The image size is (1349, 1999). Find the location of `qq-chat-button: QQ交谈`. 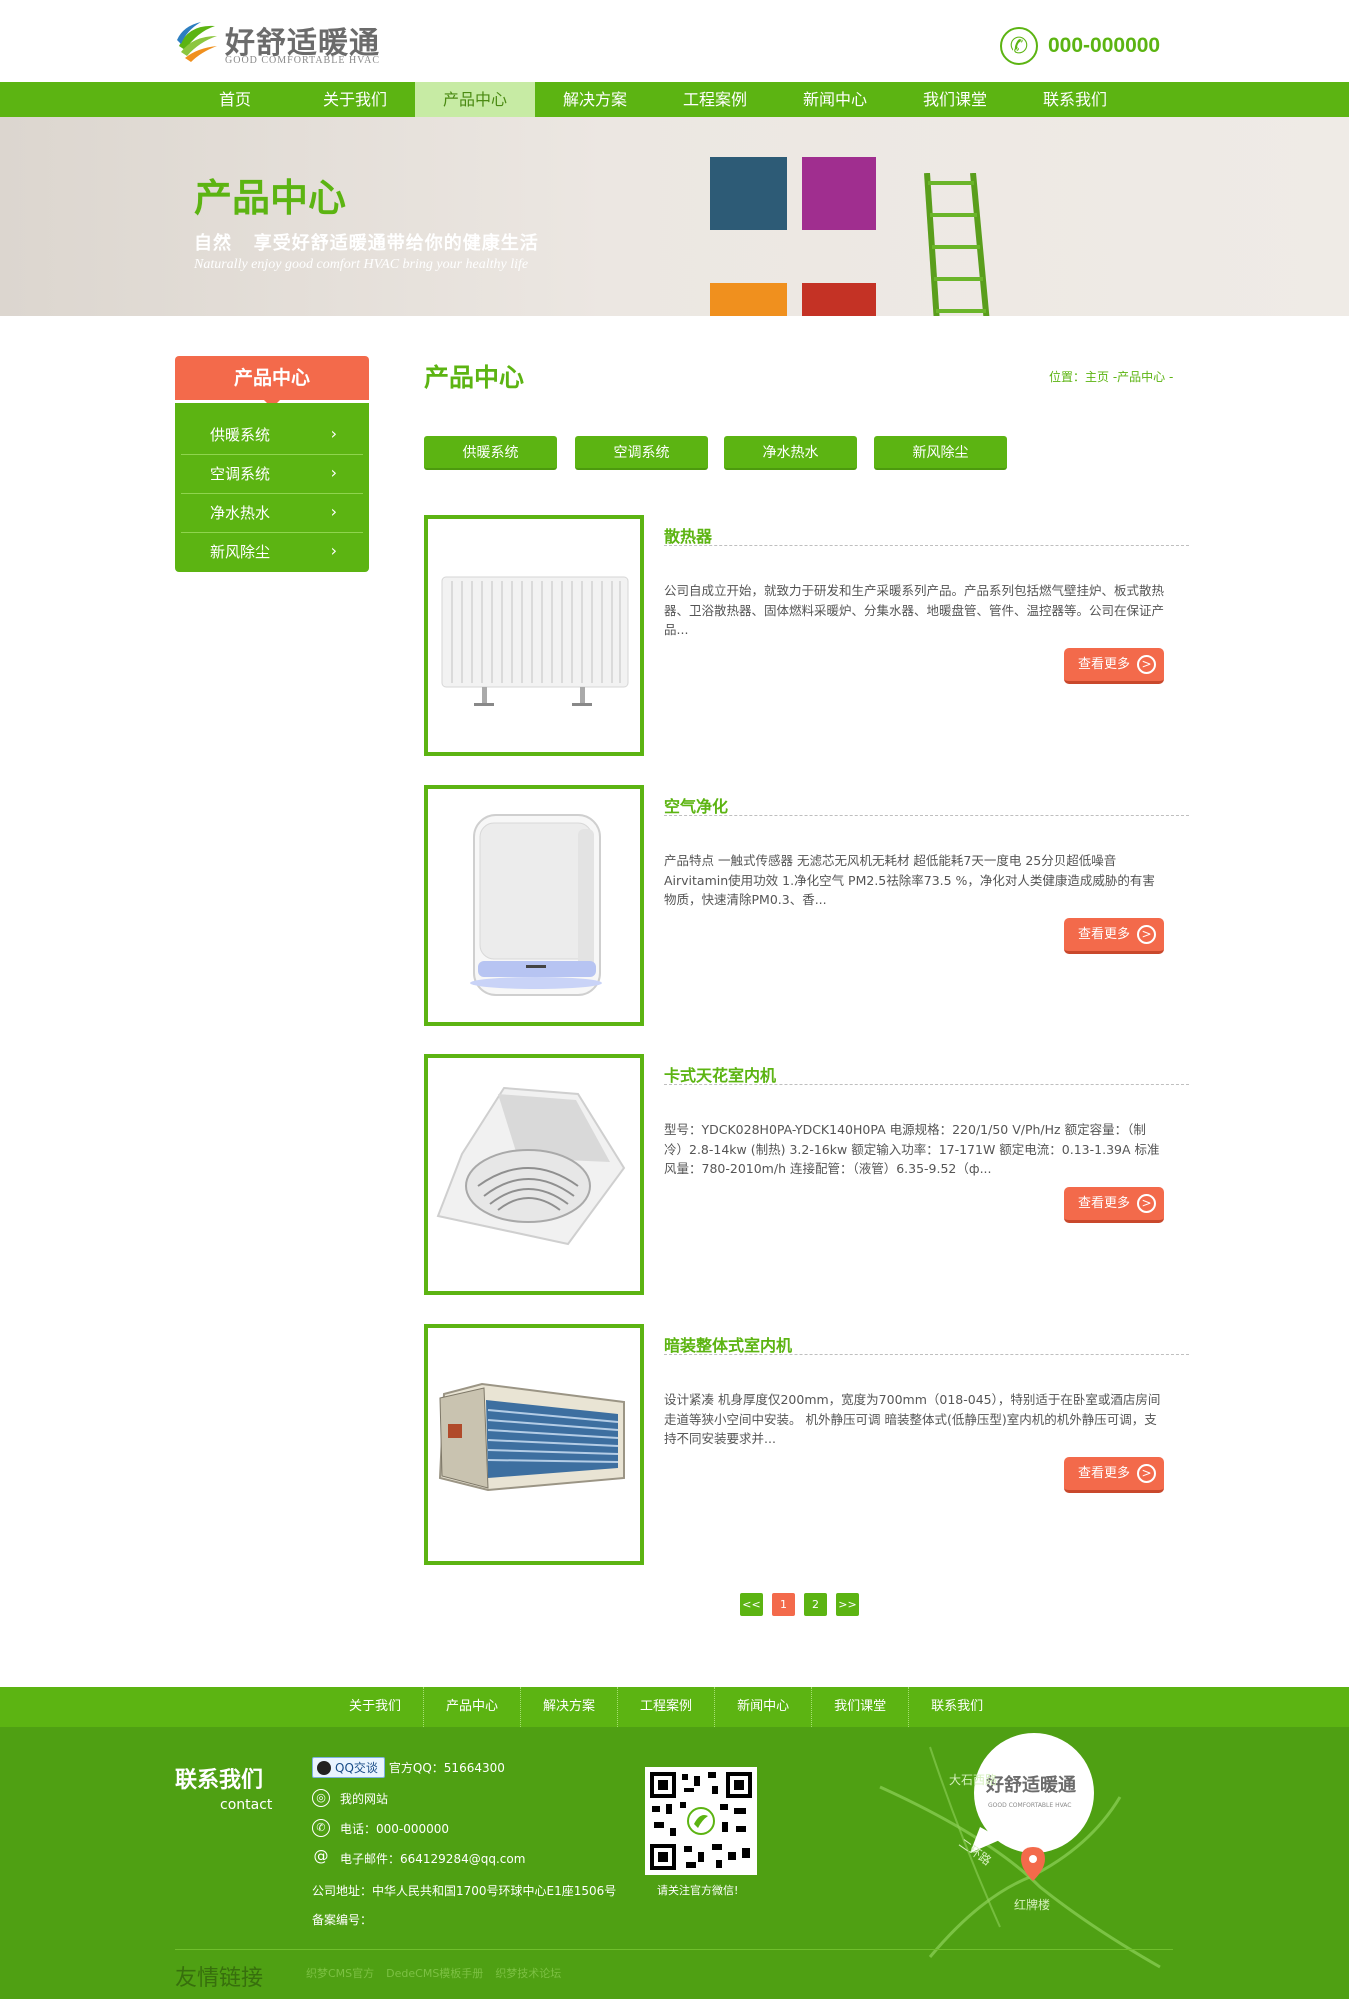

qq-chat-button: QQ交谈 is located at coordinates (348, 1767).